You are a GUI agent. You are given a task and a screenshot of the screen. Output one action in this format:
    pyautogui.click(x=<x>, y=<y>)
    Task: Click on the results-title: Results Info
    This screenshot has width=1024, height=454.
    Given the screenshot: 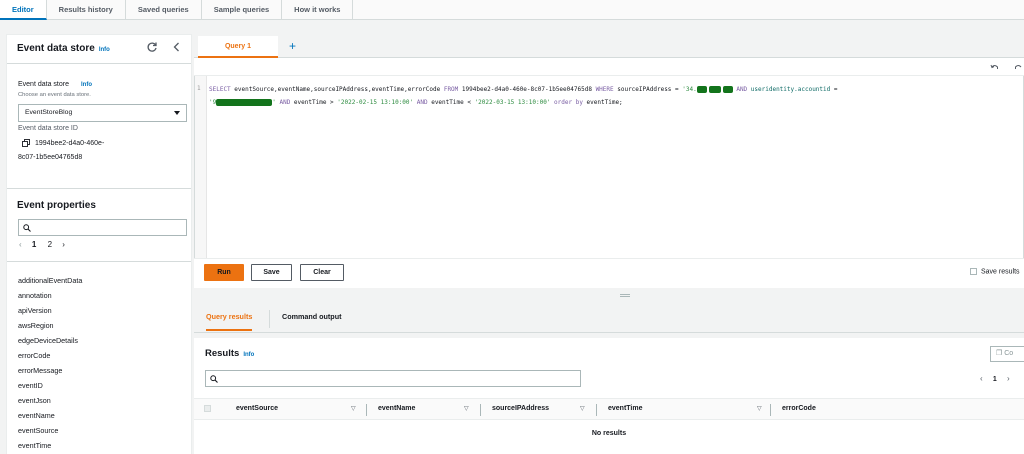 What is the action you would take?
    pyautogui.click(x=230, y=353)
    